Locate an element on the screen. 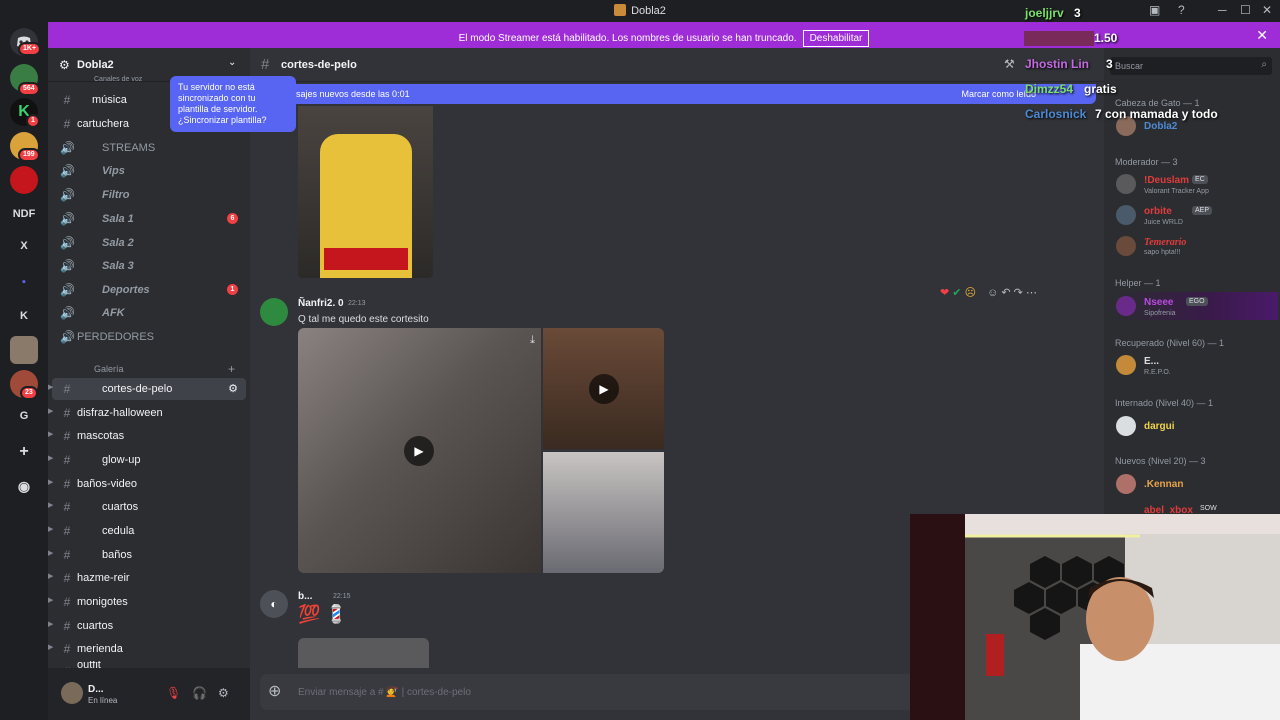  reply-icon: ↶ is located at coordinates (1005, 293).